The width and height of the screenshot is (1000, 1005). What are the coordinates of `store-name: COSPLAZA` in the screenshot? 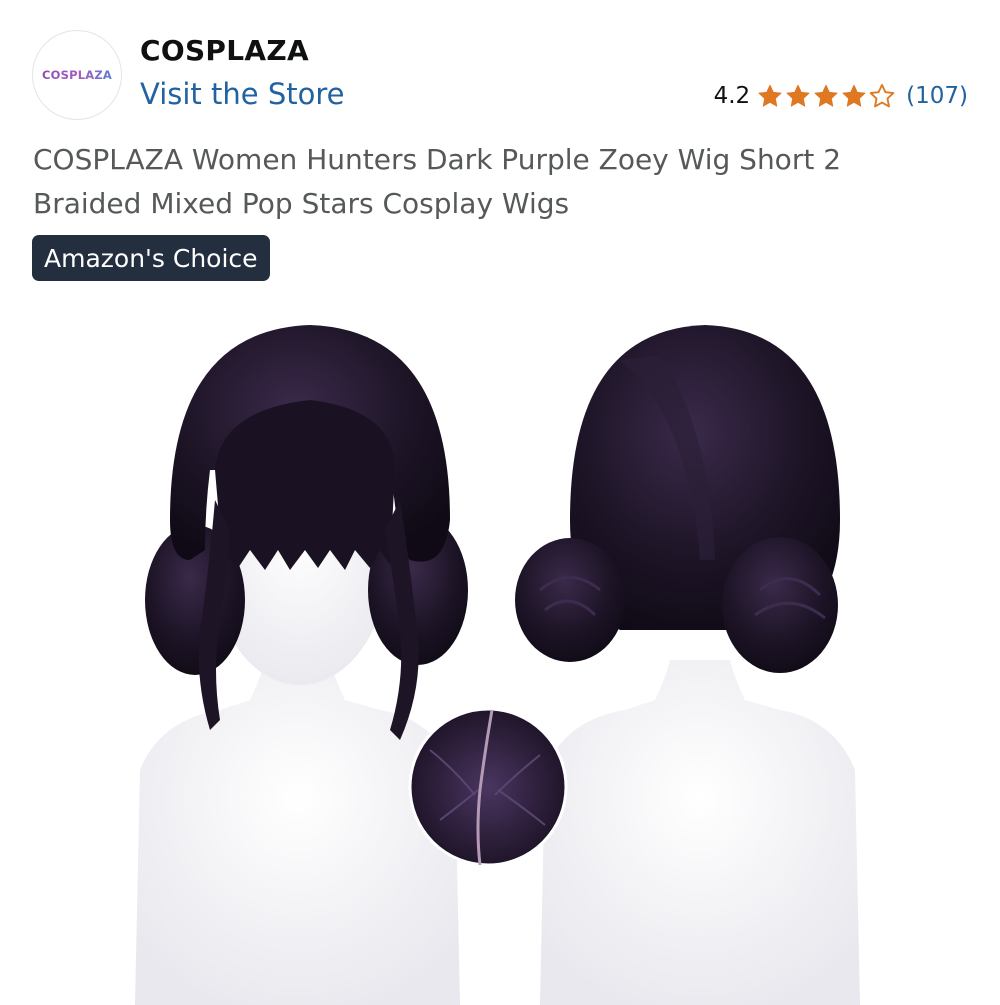 It's located at (224, 50).